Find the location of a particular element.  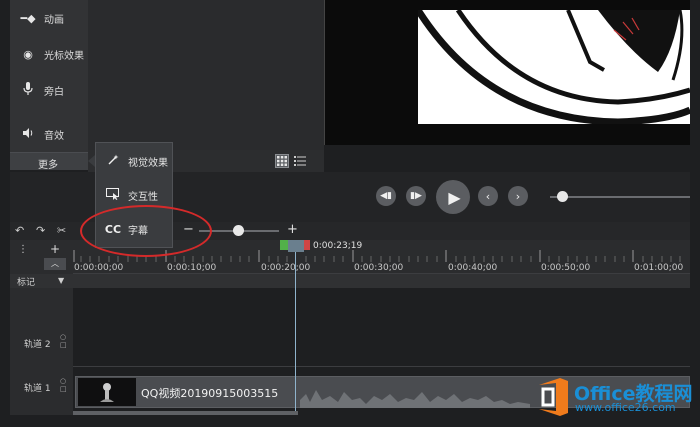

more-button: 更多 is located at coordinates (49, 161).